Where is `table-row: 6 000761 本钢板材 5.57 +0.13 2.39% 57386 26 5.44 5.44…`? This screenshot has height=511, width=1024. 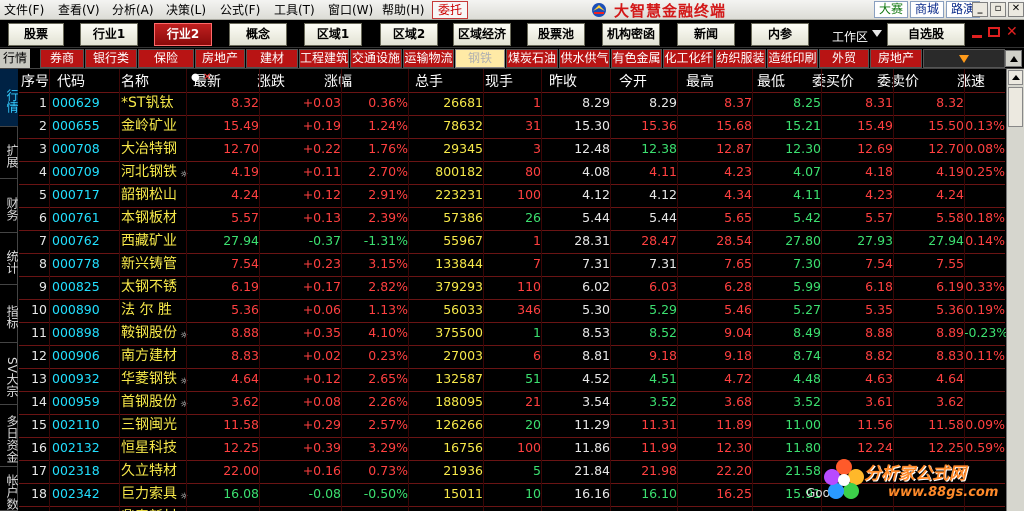
table-row: 6 000761 本钢板材 5.57 +0.13 2.39% 57386 26 5.44 5.44… is located at coordinates (512, 218).